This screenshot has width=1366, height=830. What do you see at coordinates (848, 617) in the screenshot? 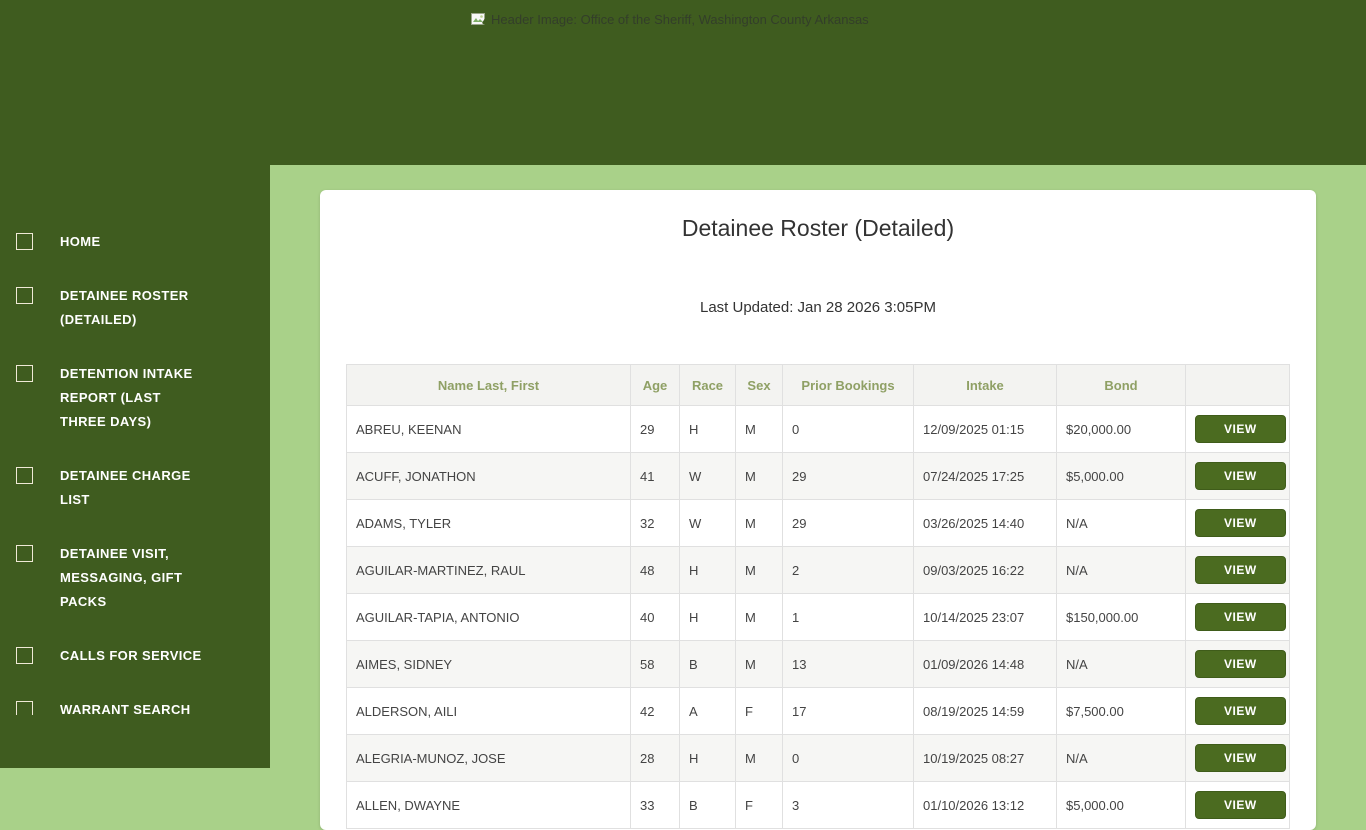
I see `cell-prior-bookings: 1` at bounding box center [848, 617].